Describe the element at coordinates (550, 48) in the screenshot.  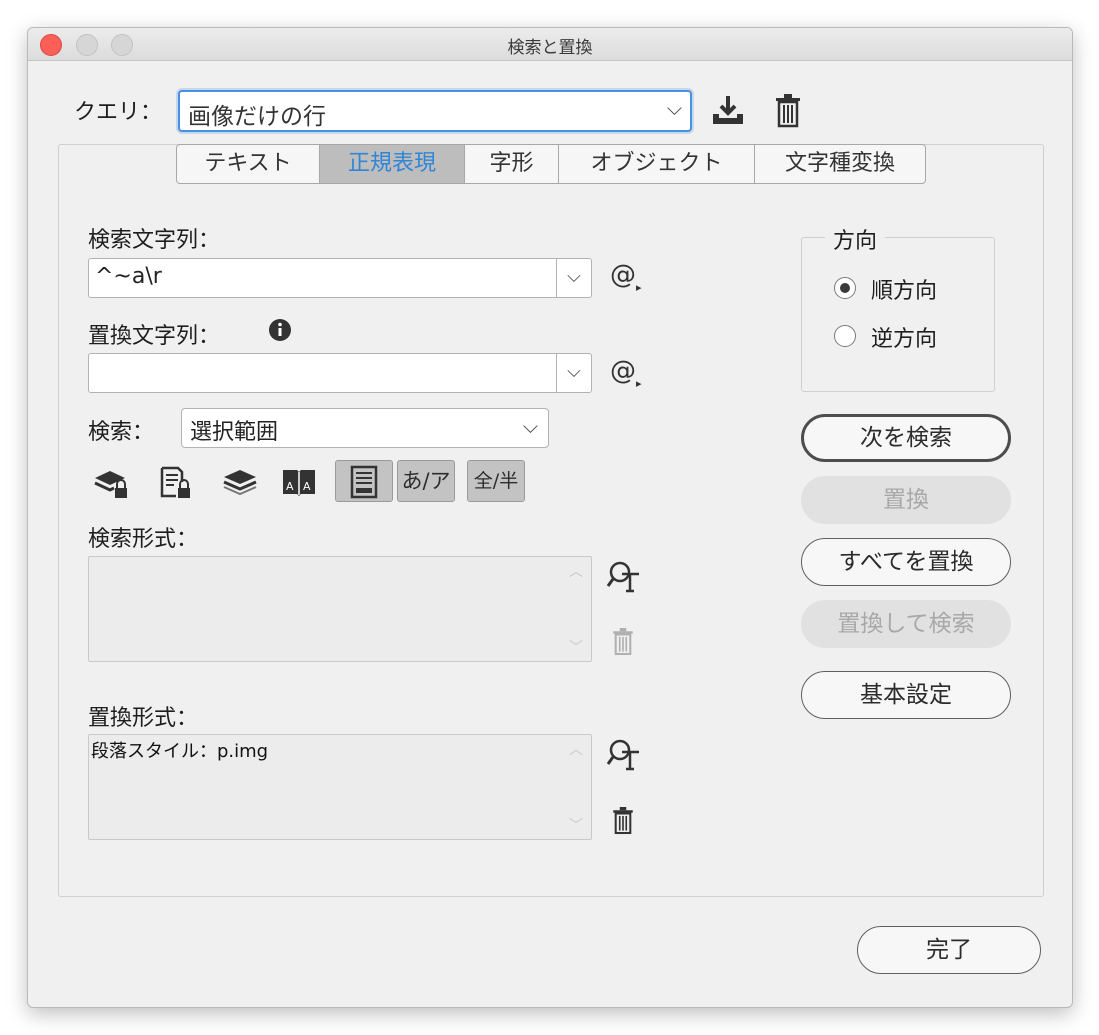
I see `window-title: 検索と置換` at that location.